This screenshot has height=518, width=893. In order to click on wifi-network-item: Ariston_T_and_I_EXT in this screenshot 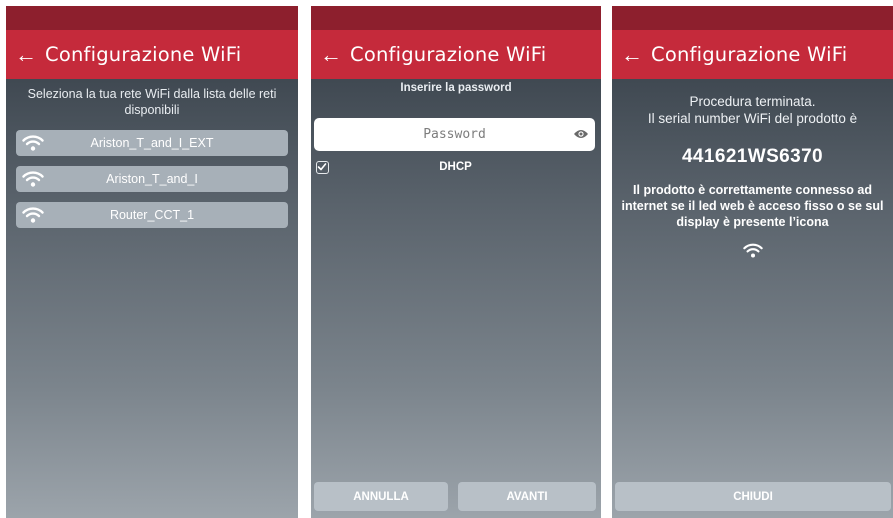, I will do `click(152, 143)`.